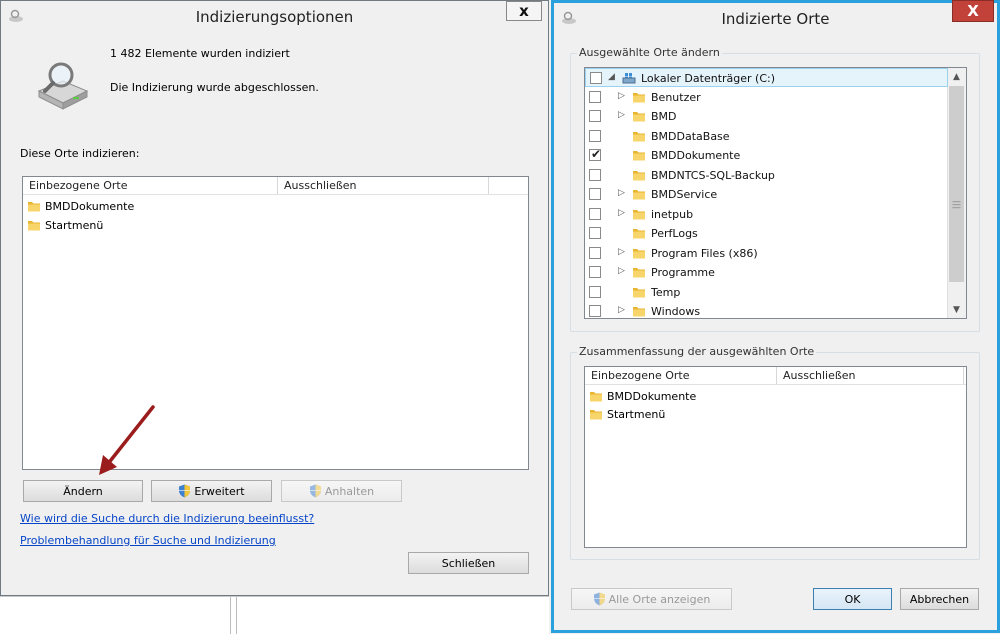 This screenshot has width=1000, height=634. What do you see at coordinates (683, 272) in the screenshot?
I see `tree-item-label: Programme` at bounding box center [683, 272].